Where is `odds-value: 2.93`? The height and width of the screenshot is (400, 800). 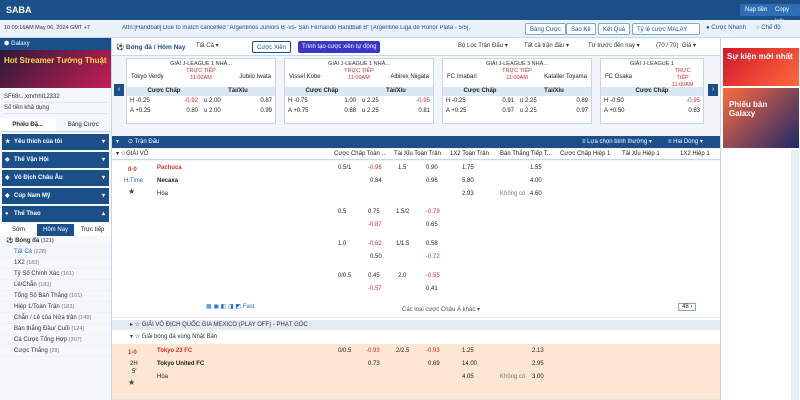
odds-value: 2.93 is located at coordinates (468, 194).